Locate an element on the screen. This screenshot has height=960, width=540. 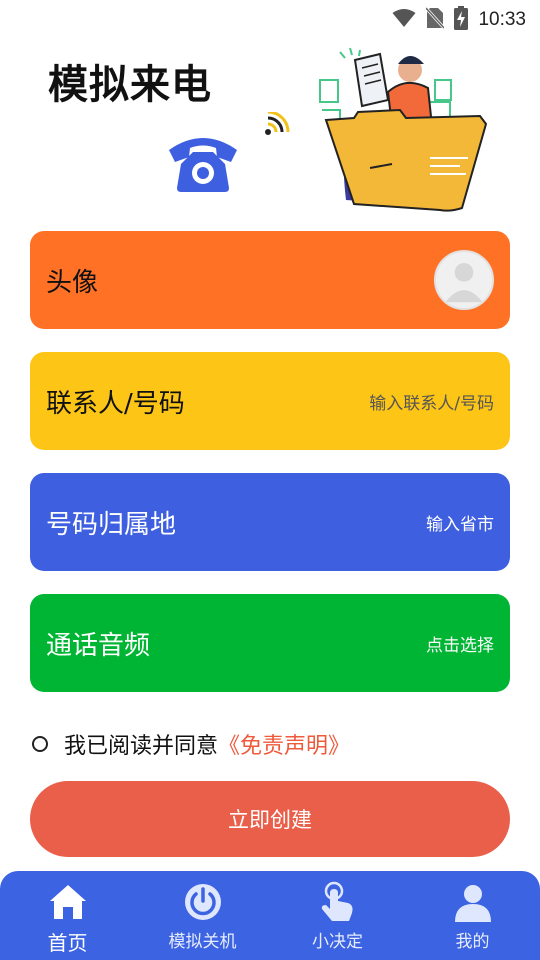
region-row: 号码归属地 输入省市 is located at coordinates (270, 522).